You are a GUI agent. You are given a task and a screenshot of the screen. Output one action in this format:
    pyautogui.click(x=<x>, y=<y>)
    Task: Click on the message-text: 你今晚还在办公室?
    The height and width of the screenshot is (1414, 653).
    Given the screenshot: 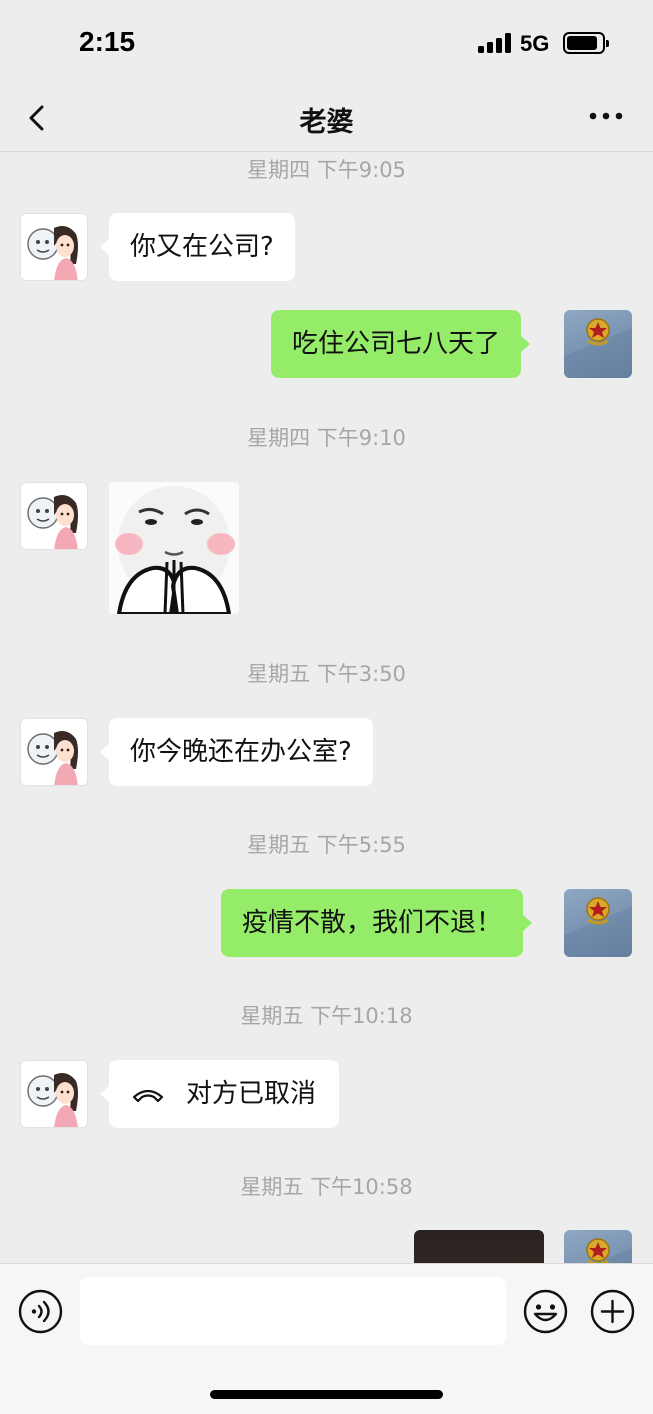 What is the action you would take?
    pyautogui.click(x=241, y=752)
    